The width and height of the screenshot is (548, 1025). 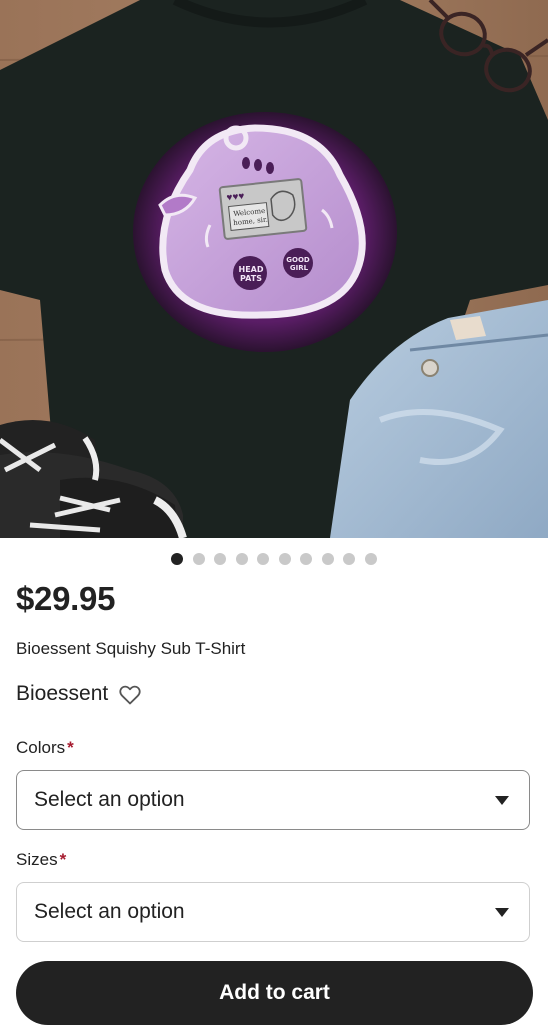 I want to click on sizes-select: Select an option, so click(x=273, y=912).